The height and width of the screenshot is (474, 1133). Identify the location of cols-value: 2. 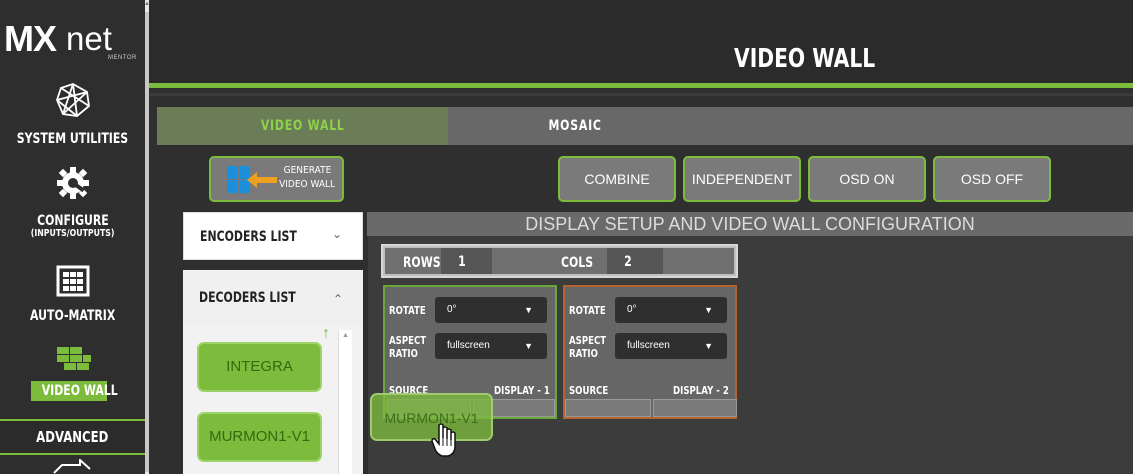
(628, 262).